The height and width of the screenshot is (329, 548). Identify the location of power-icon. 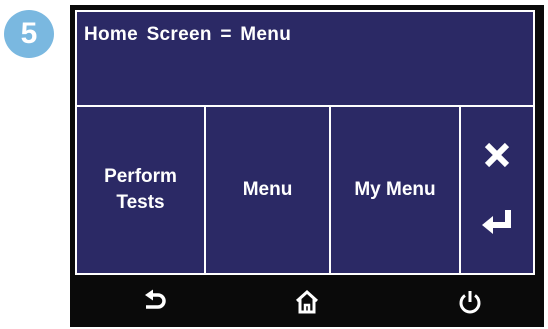
(470, 304).